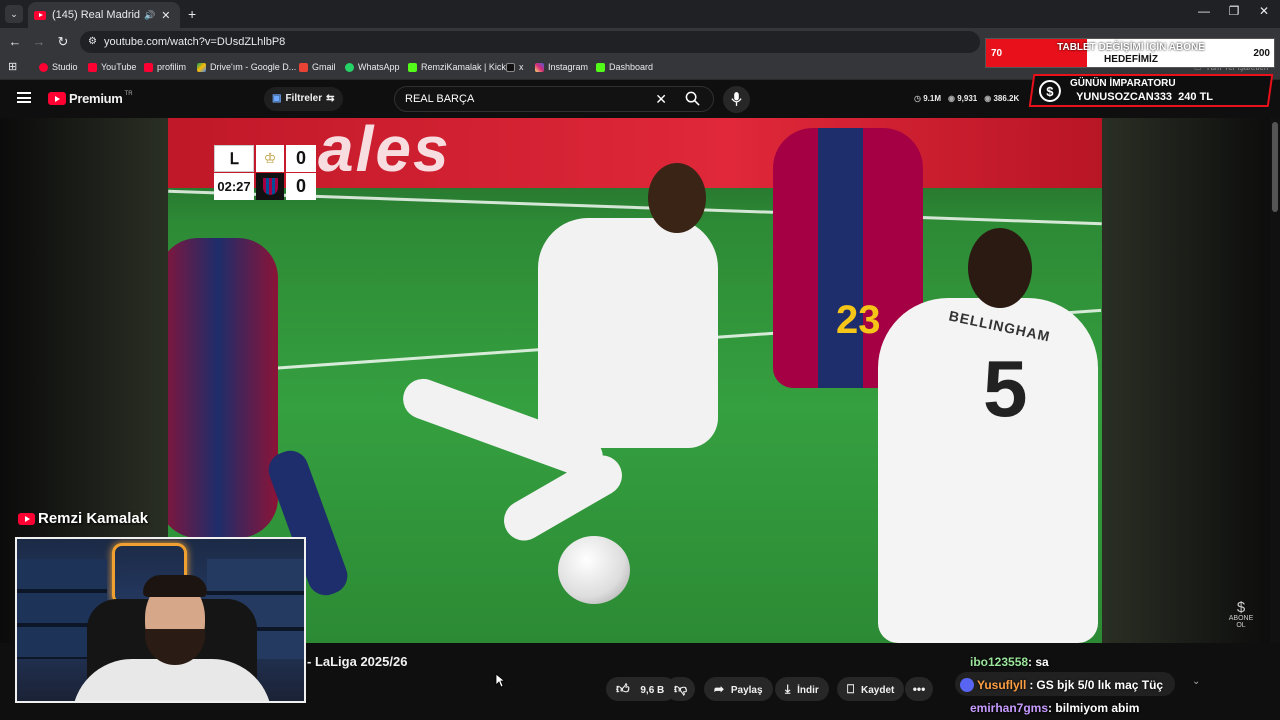 This screenshot has height=720, width=1280. Describe the element at coordinates (1264, 11) in the screenshot. I see `close-window-button: ✕` at that location.